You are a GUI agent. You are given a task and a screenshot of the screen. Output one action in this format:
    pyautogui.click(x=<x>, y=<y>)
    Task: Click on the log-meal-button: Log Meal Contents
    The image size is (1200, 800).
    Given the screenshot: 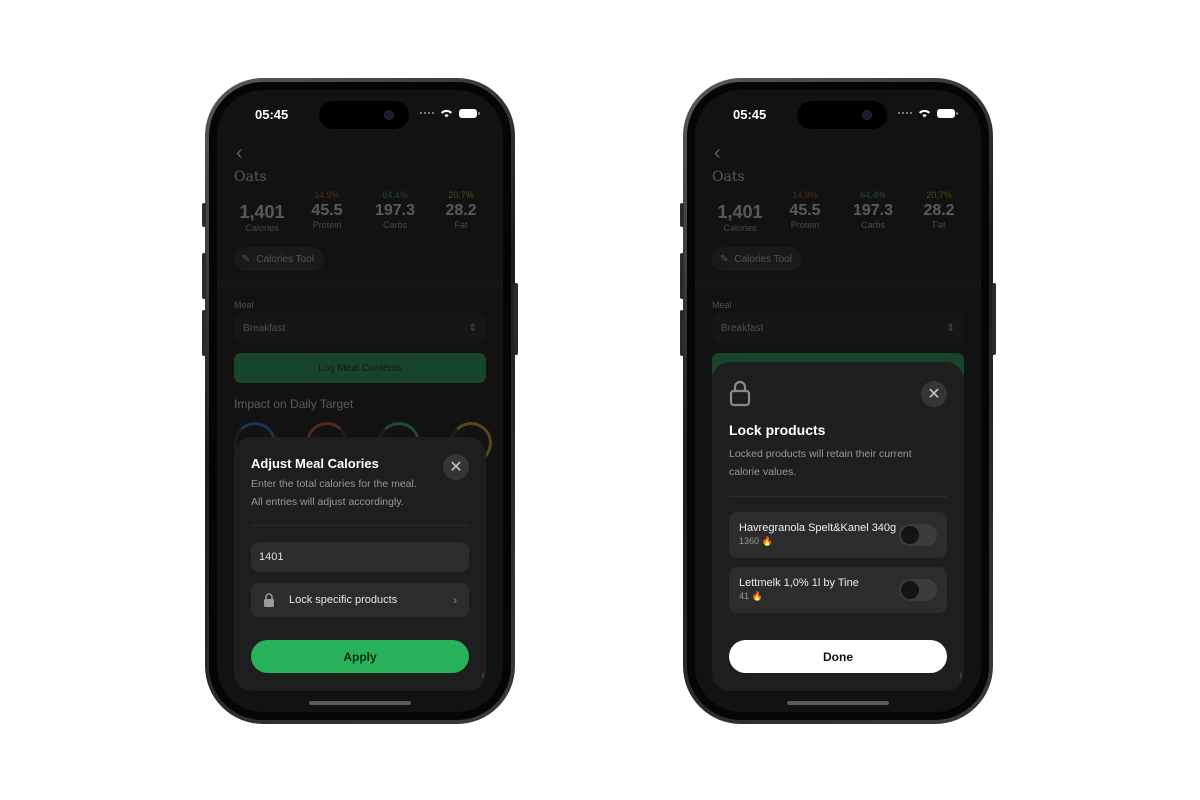 What is the action you would take?
    pyautogui.click(x=360, y=368)
    